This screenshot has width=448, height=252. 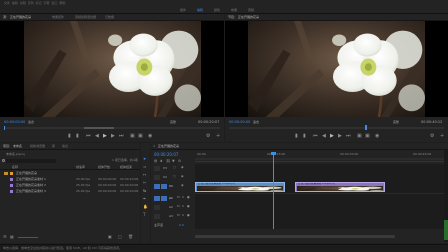 I want to click on workspace-tab-effects: 效果, so click(x=234, y=10).